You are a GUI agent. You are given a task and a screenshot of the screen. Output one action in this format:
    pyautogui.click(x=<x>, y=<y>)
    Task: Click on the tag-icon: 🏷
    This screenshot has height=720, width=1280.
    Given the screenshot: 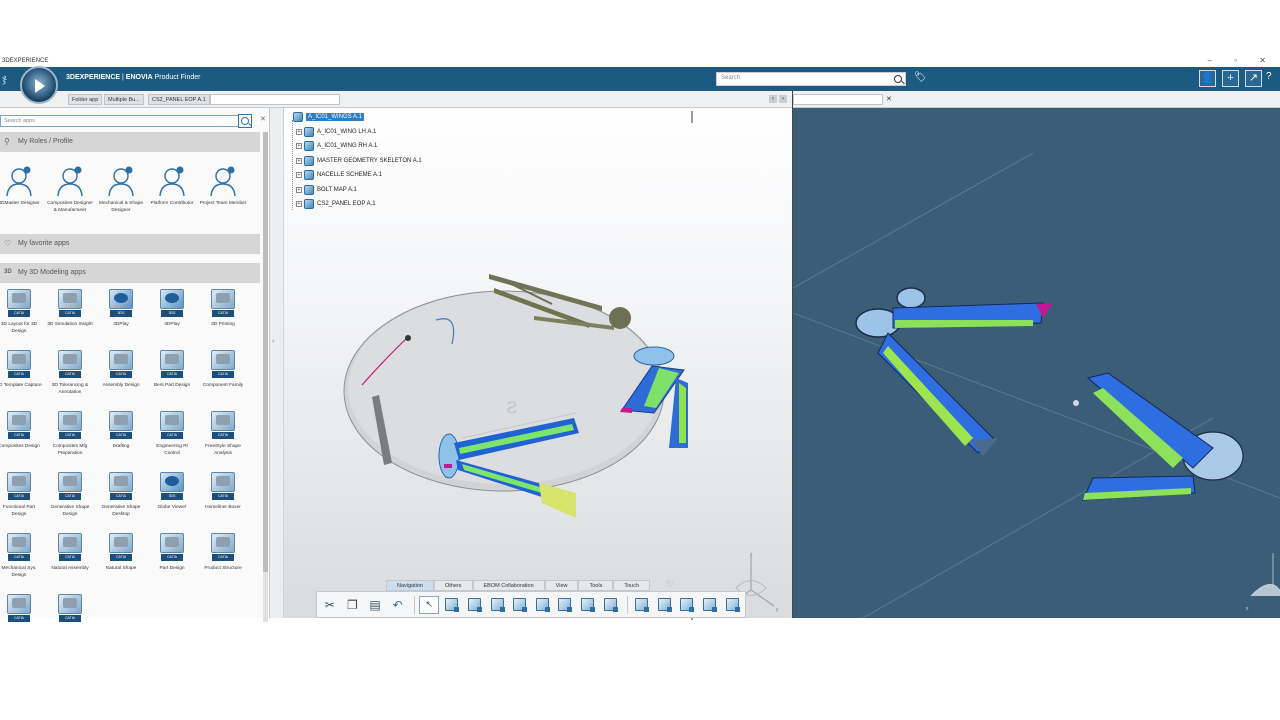 What is the action you would take?
    pyautogui.click(x=920, y=78)
    